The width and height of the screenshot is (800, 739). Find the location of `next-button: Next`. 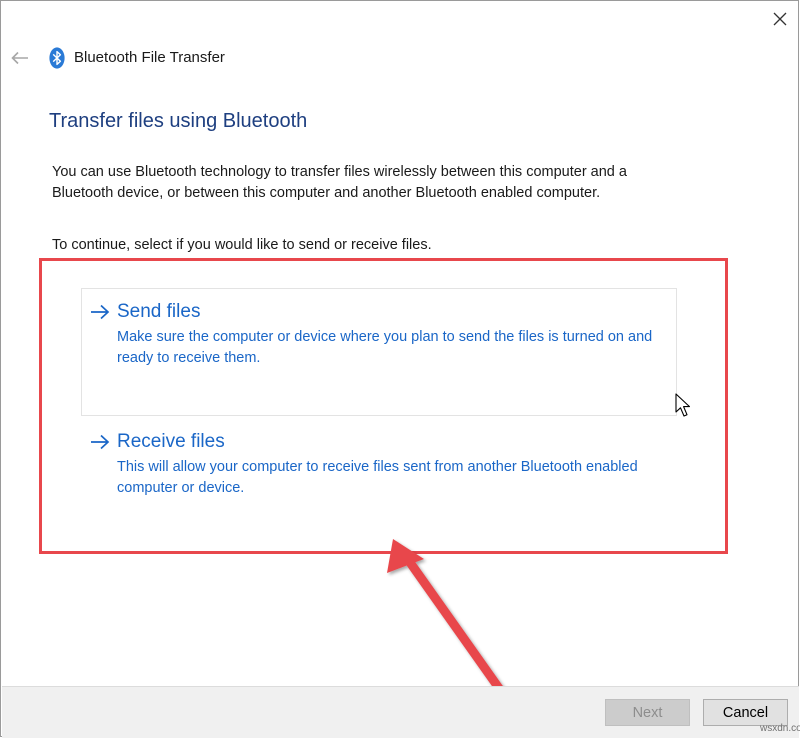

next-button: Next is located at coordinates (647, 712).